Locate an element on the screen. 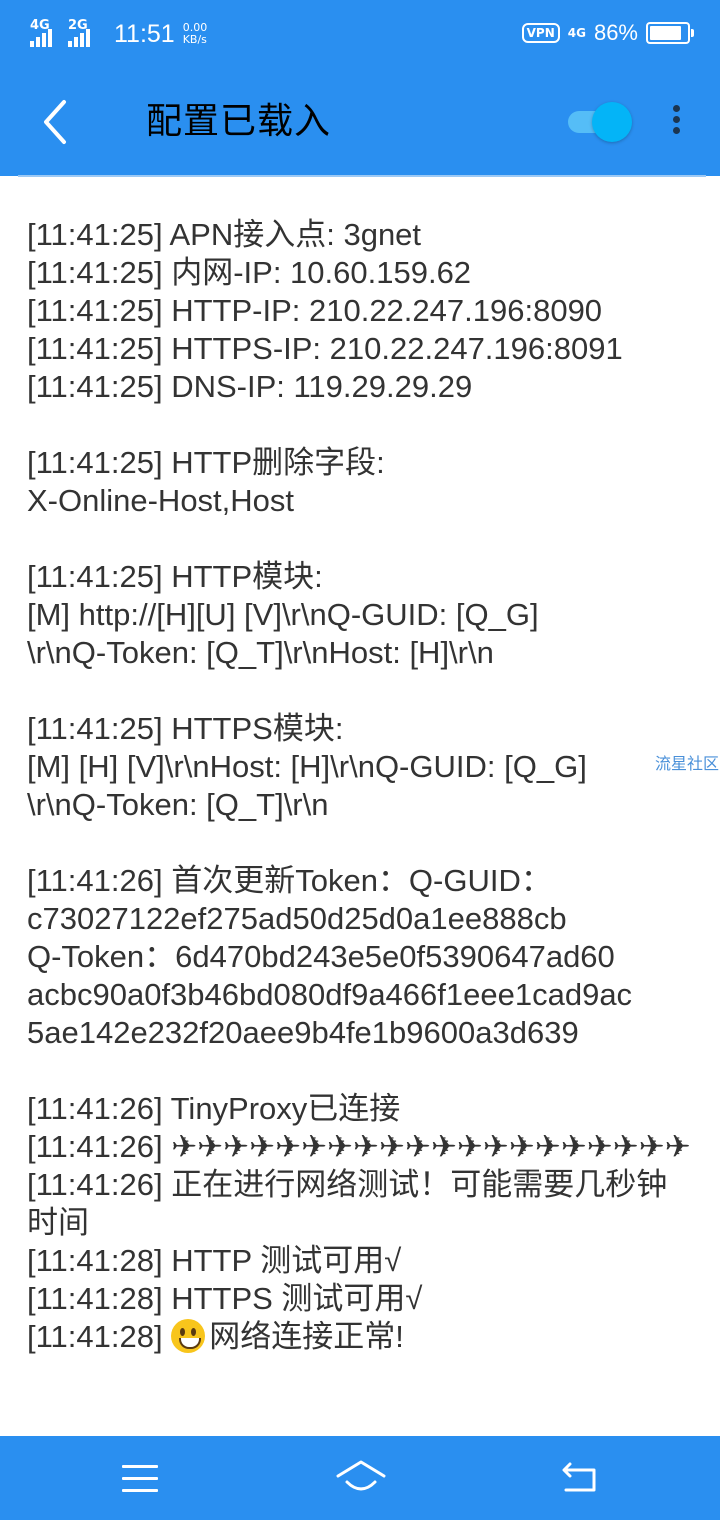 This screenshot has width=720, height=1520. status-bar: 4G 2G 11:51 0.00 KB/s VPN 4G 86% is located at coordinates (360, 33).